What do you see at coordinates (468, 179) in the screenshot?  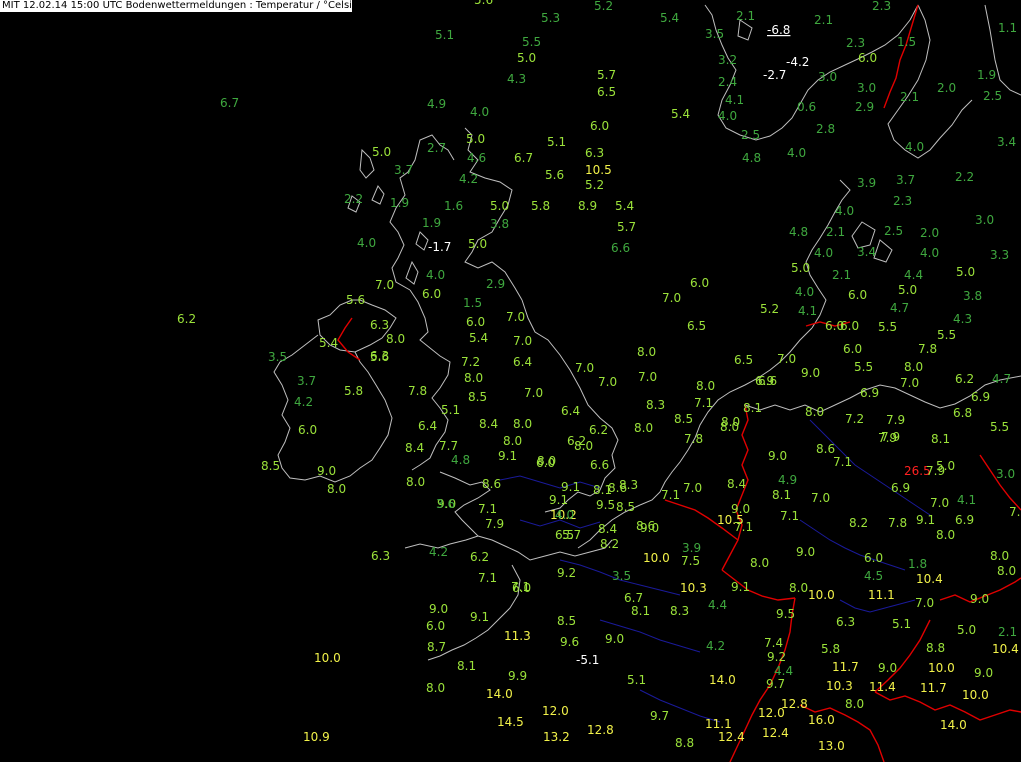 I see `station-temp-55: 4.2` at bounding box center [468, 179].